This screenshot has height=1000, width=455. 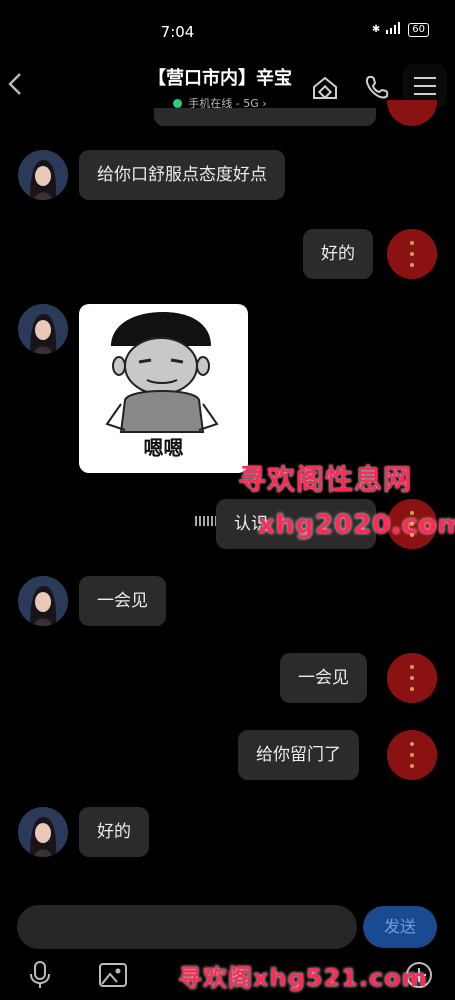 I want to click on signal-icon, so click(x=394, y=29).